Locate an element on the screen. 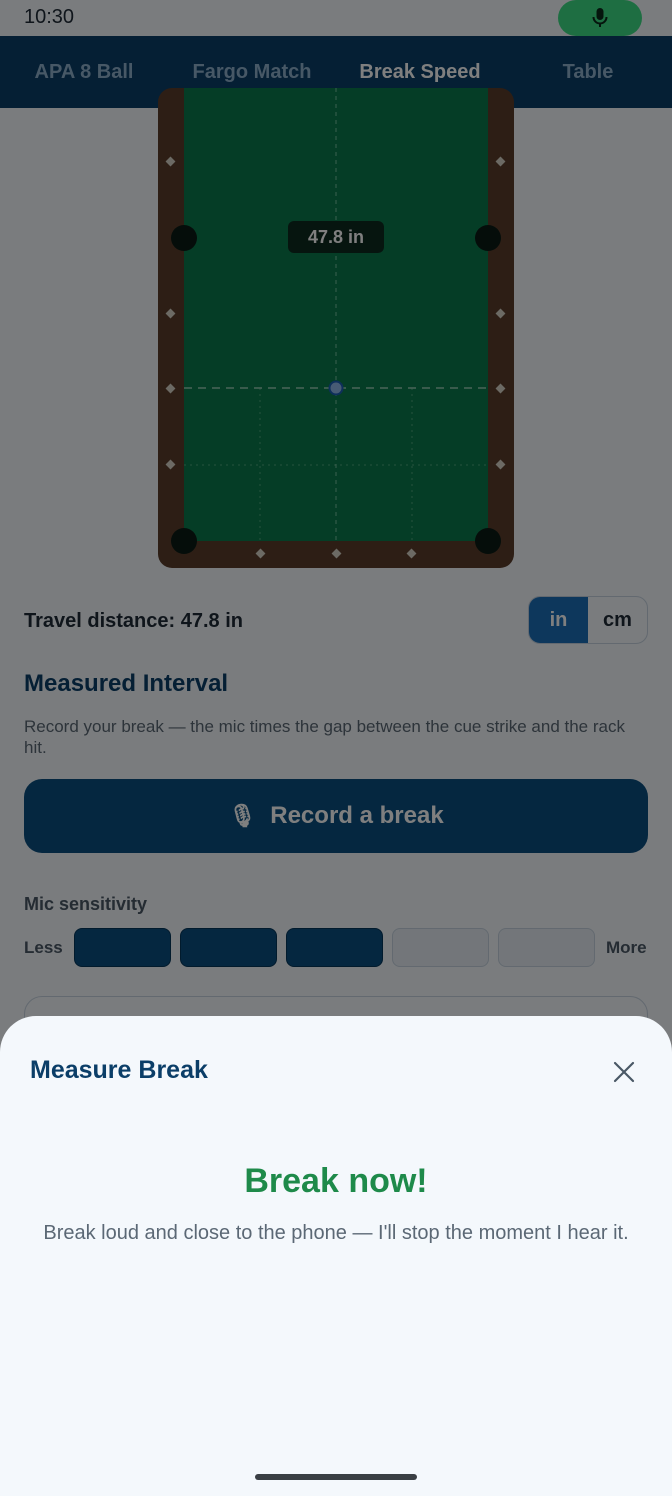  close-icon is located at coordinates (624, 1072).